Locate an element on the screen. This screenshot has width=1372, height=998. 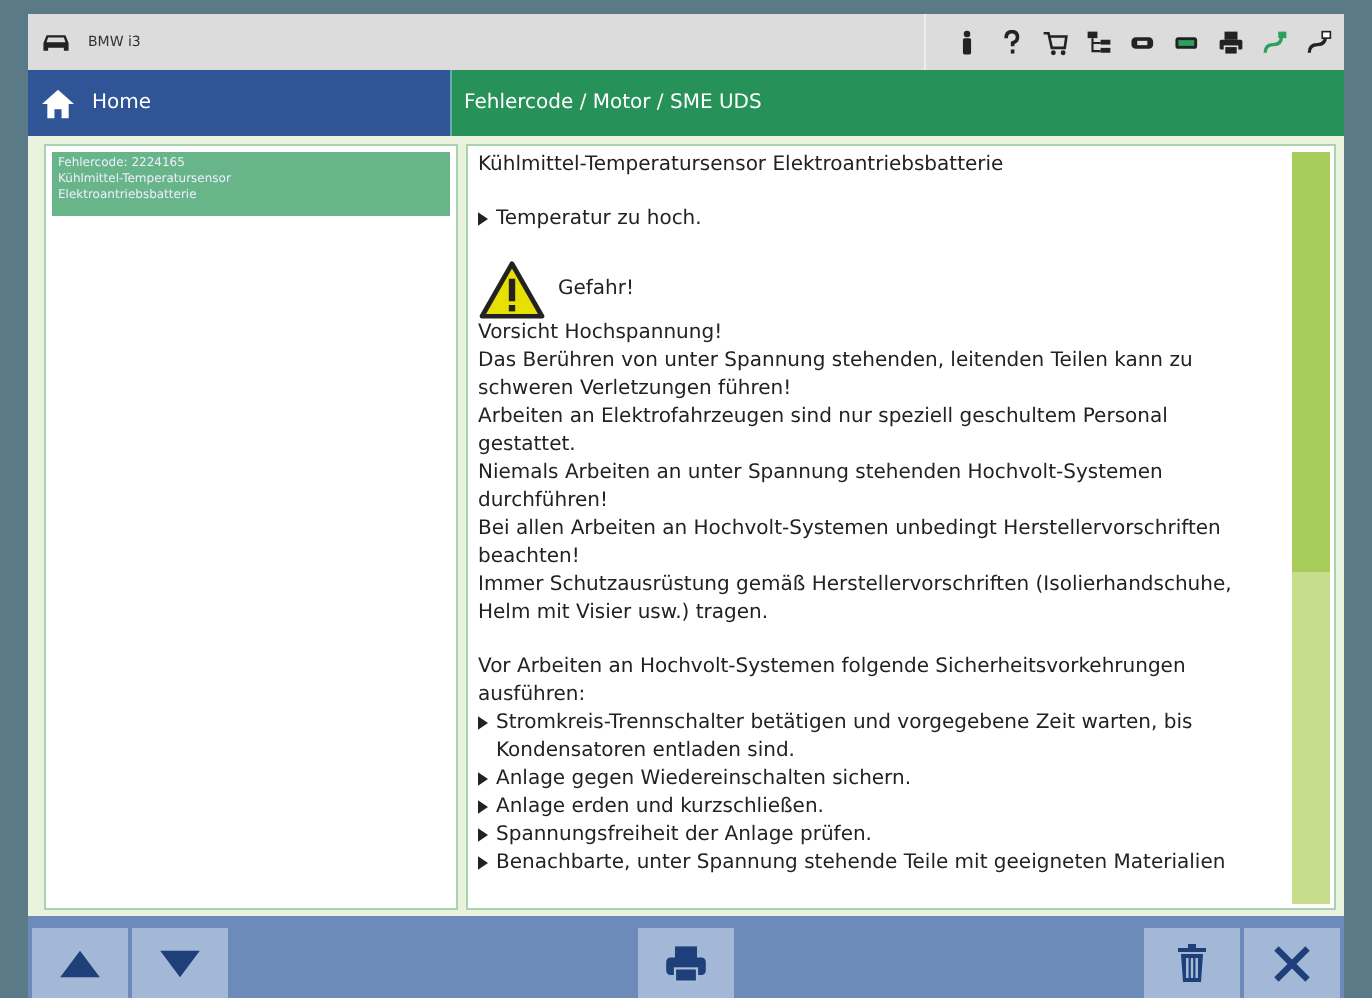
text-line: Immer Schutzausrüstung gemäß Herstellervorschriften (Isolierhandschuhe, Helm mit Visier usw.) tragen. is located at coordinates (856, 600).